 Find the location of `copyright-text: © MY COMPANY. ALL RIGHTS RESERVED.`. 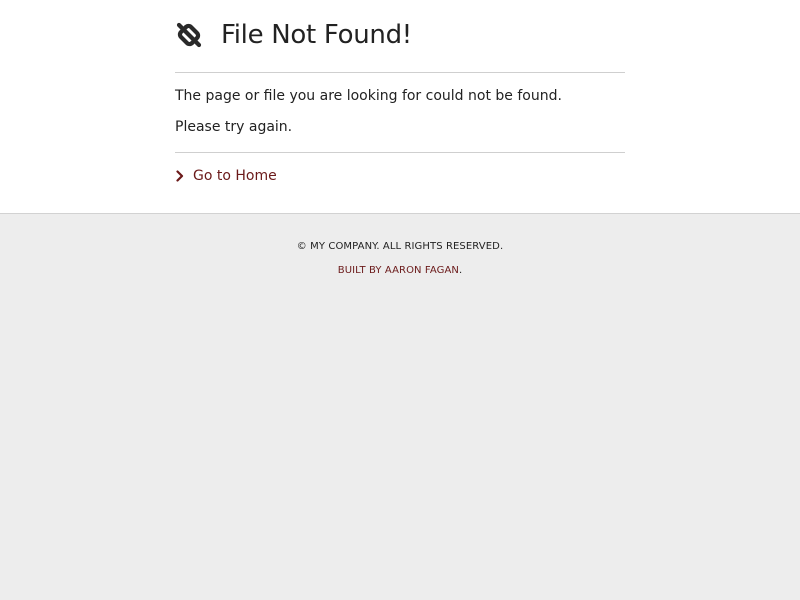

copyright-text: © MY COMPANY. ALL RIGHTS RESERVED. is located at coordinates (400, 246).